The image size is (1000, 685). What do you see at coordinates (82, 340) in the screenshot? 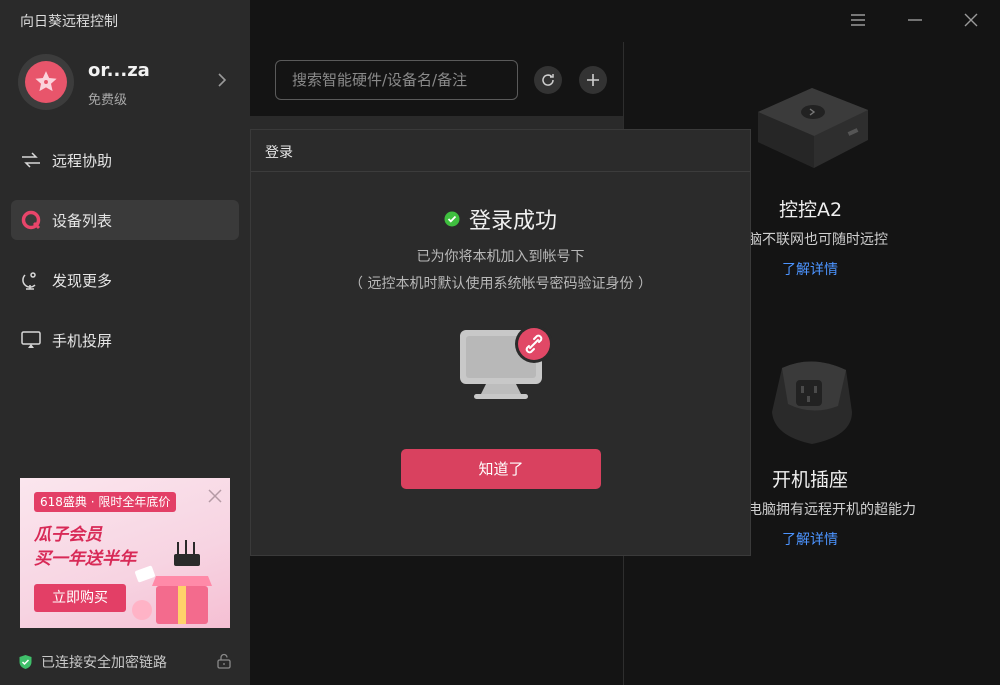
I see `nav-item-label: 手机投屏` at bounding box center [82, 340].